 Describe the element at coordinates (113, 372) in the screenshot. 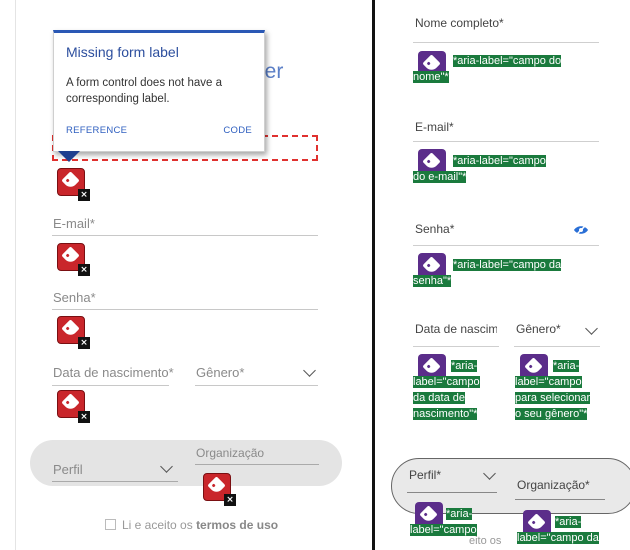

I see `birthdate-label: Data de nascimento*` at that location.